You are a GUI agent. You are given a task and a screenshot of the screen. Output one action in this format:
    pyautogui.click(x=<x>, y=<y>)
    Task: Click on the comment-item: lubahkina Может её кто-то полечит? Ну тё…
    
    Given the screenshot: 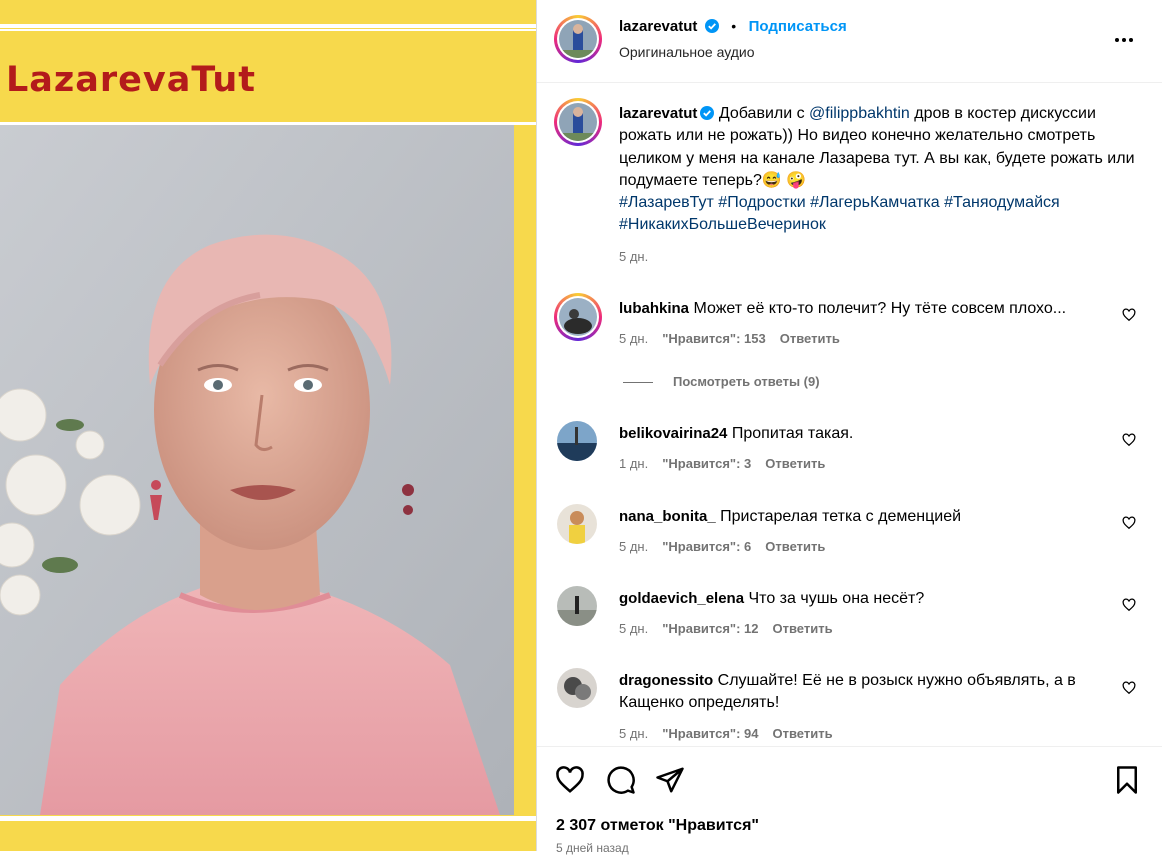 What is the action you would take?
    pyautogui.click(x=869, y=309)
    